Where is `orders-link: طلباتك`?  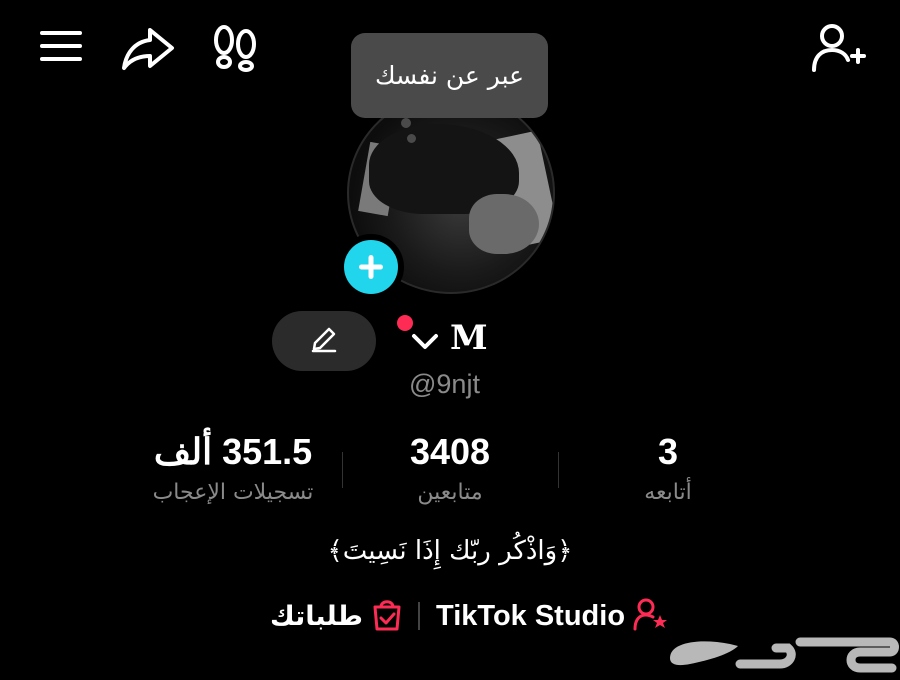 orders-link: طلباتك is located at coordinates (336, 616).